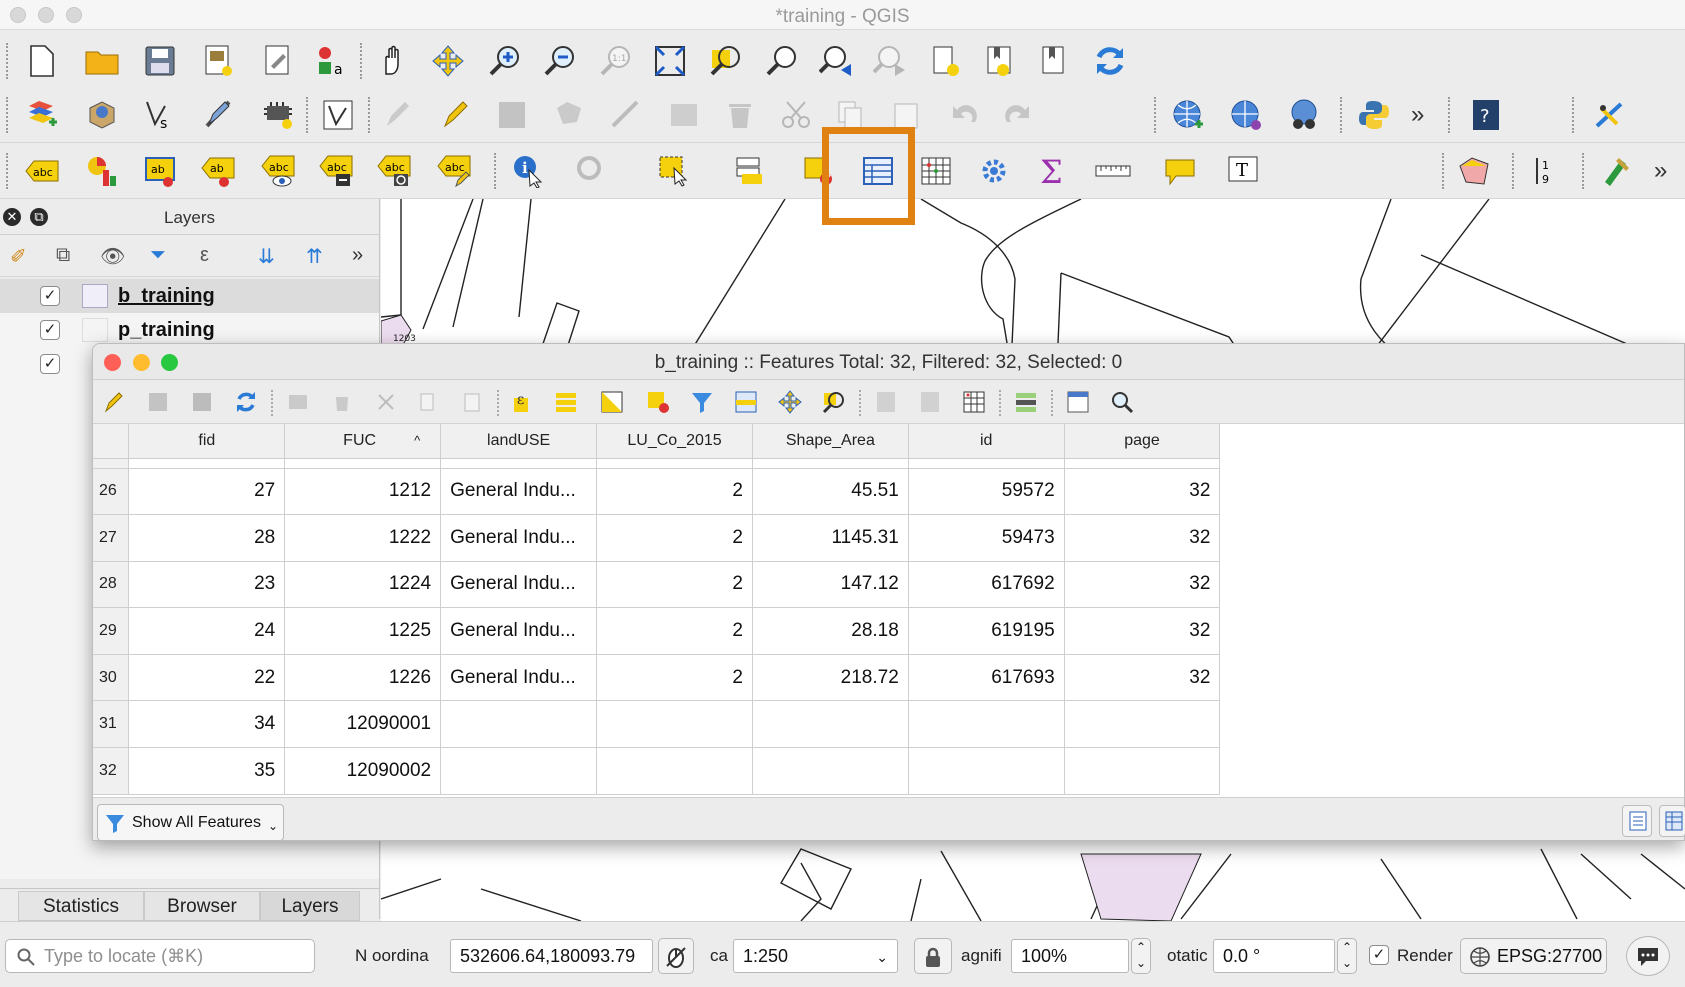 The height and width of the screenshot is (987, 1685). I want to click on conditional-formatting-icon, so click(1026, 402).